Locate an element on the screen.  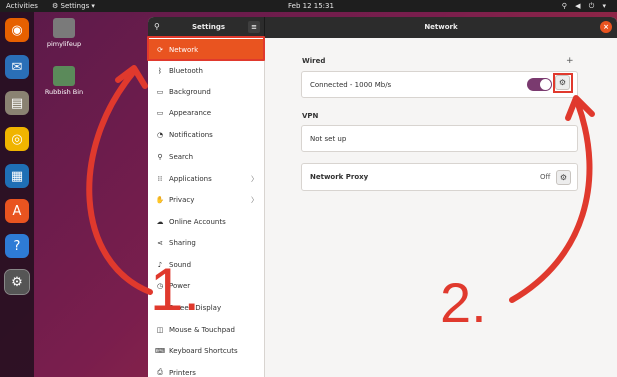
step1-arrow is located at coordinates (119, 183).